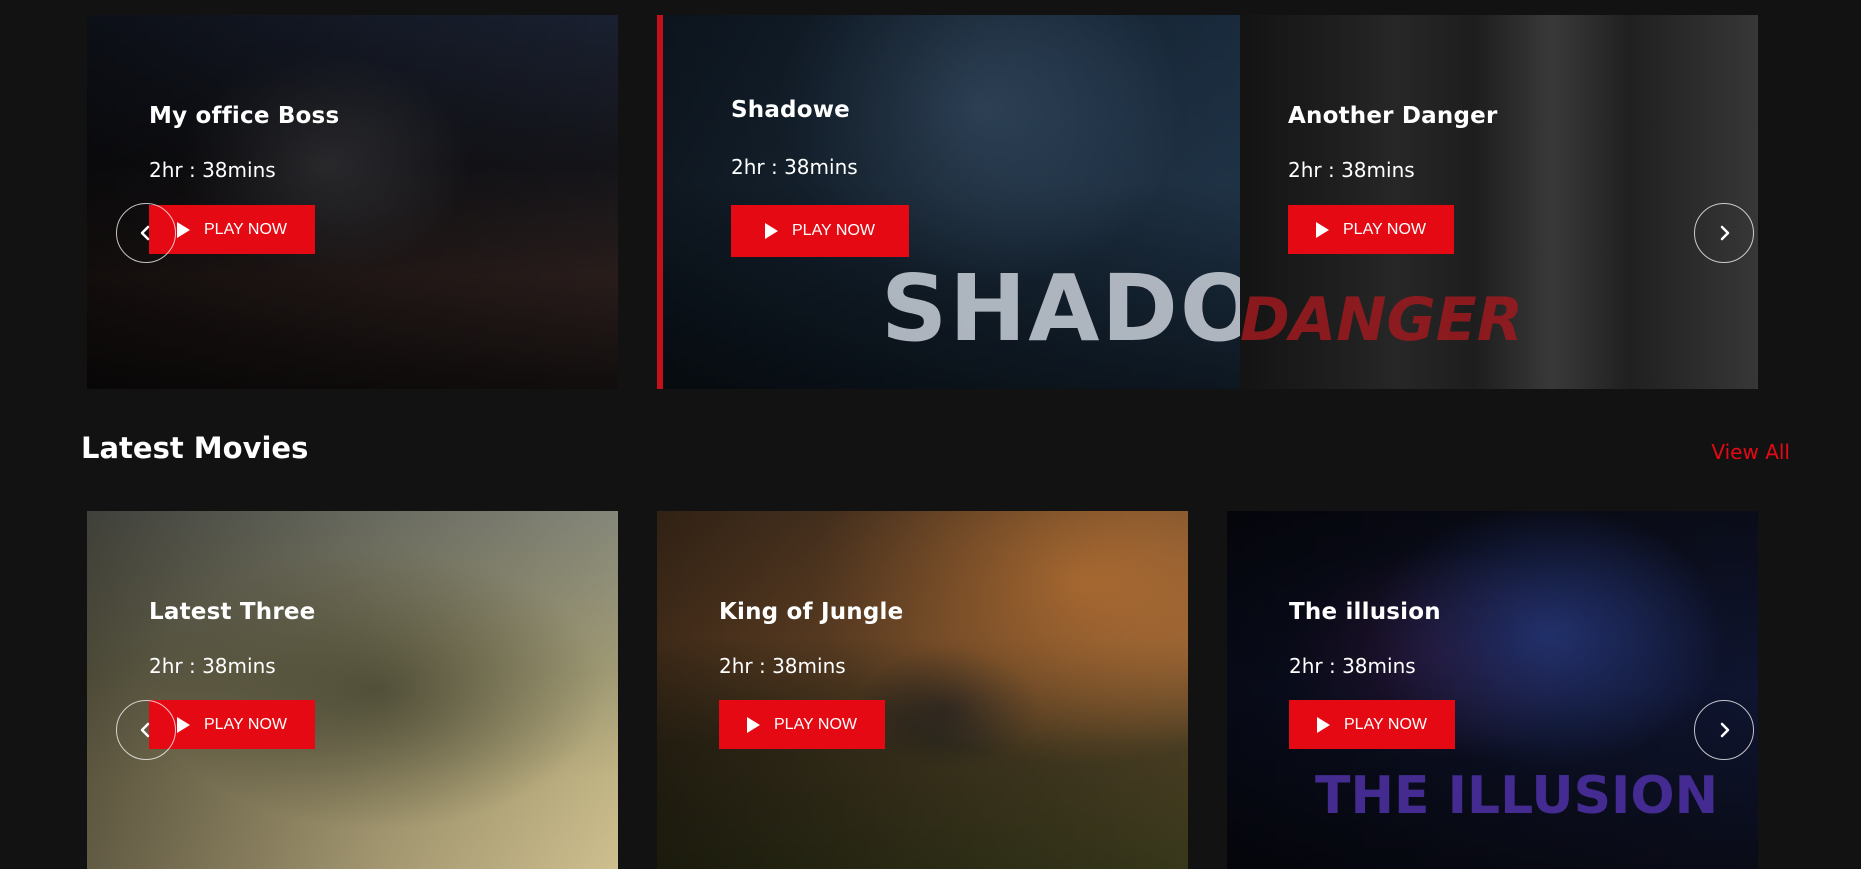 This screenshot has width=1861, height=869. I want to click on featured-card-shadowe: SHADOW Shadowe 2hr : 38mins PLAY NOW, so click(951, 202).